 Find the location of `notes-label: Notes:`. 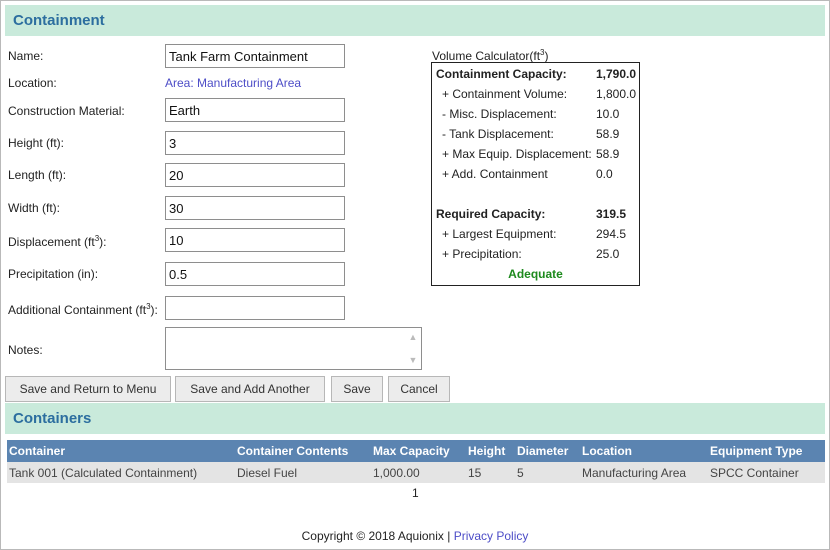

notes-label: Notes: is located at coordinates (25, 350).